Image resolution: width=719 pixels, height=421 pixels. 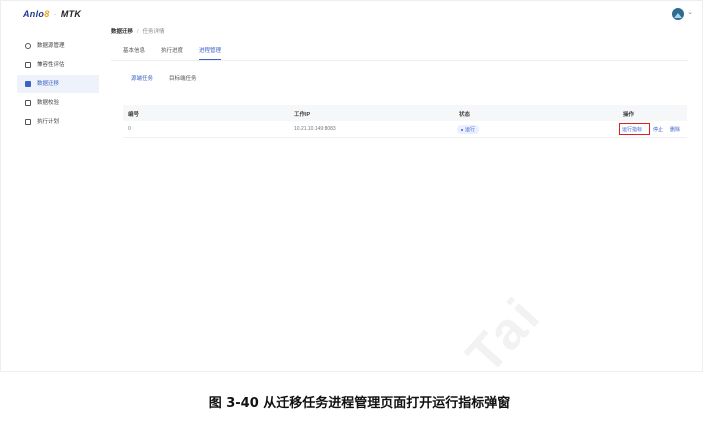 I want to click on tab-process-management: 进程管理, so click(x=210, y=53).